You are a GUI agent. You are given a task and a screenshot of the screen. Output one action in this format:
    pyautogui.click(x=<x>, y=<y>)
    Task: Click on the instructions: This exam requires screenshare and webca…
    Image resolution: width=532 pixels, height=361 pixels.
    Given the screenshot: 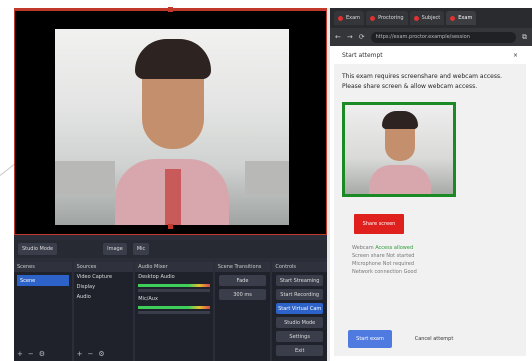 What is the action you would take?
    pyautogui.click(x=431, y=82)
    